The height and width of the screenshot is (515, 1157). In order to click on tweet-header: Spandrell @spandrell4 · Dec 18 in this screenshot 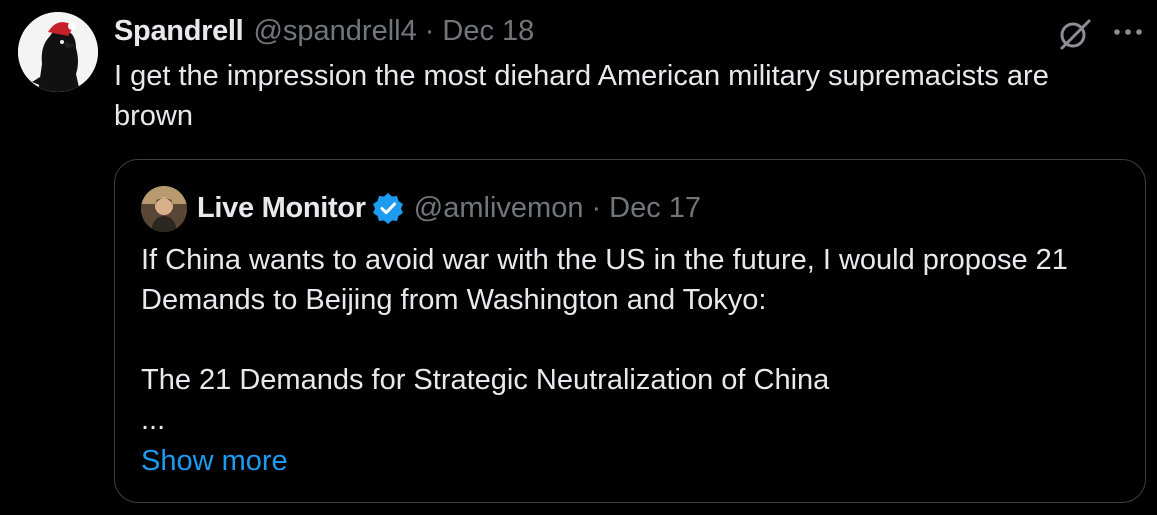, I will do `click(324, 31)`.